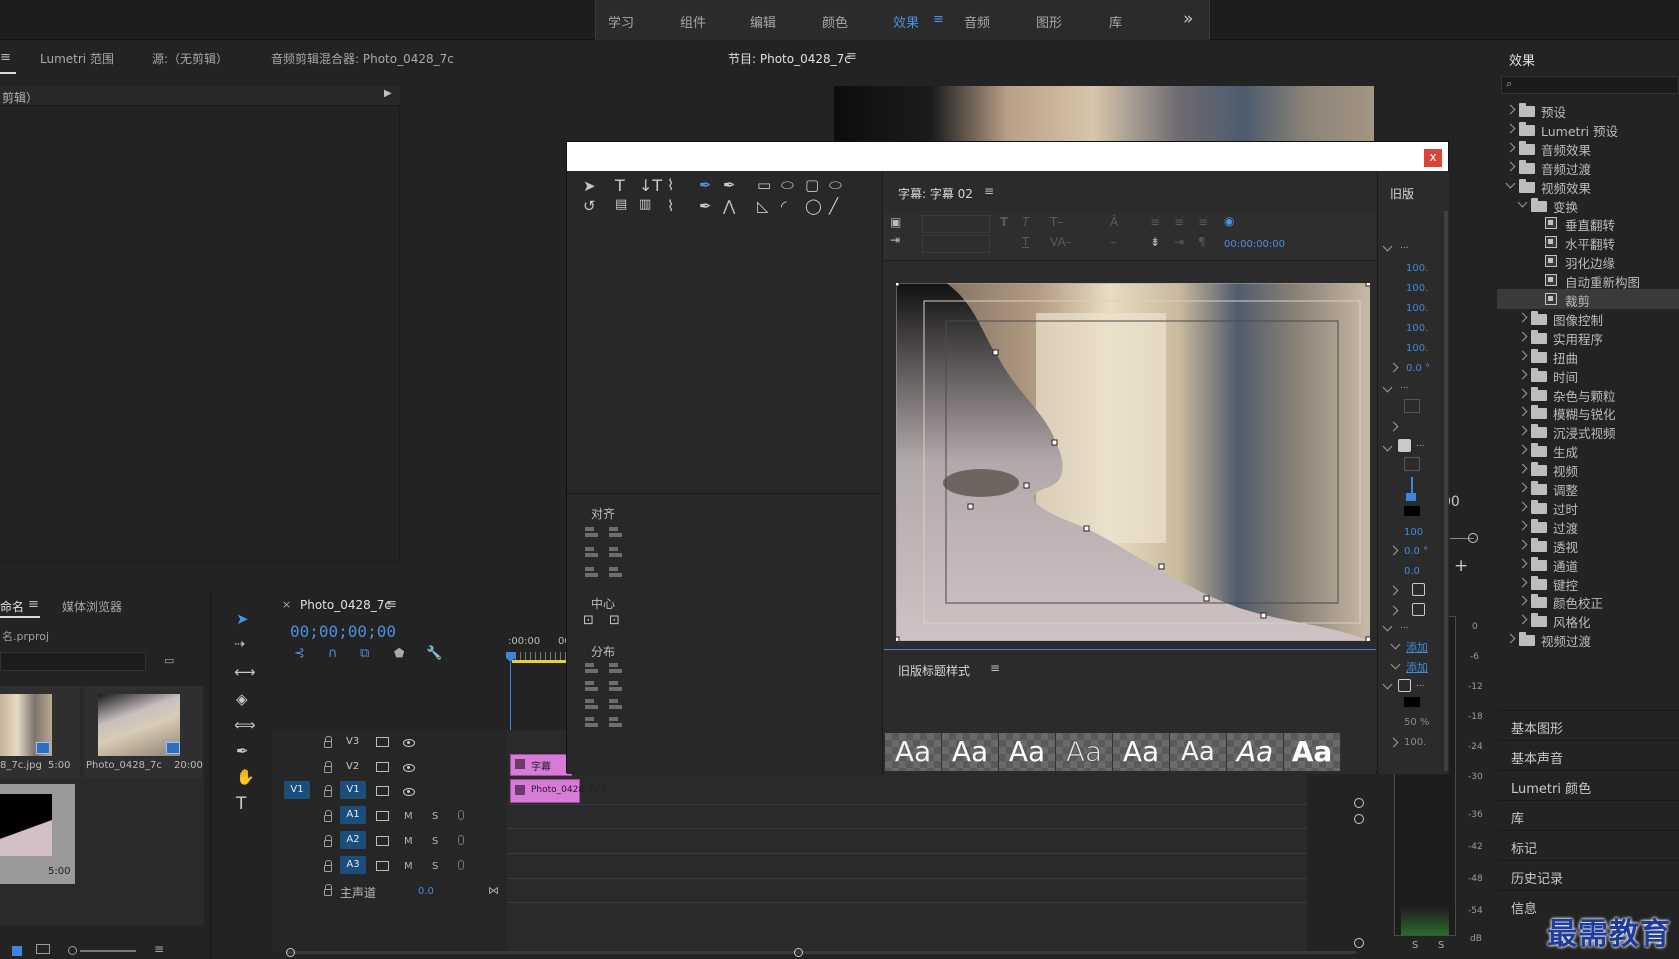 This screenshot has height=959, width=1679. What do you see at coordinates (1203, 222) in the screenshot?
I see `align-text-right-icon: ≡` at bounding box center [1203, 222].